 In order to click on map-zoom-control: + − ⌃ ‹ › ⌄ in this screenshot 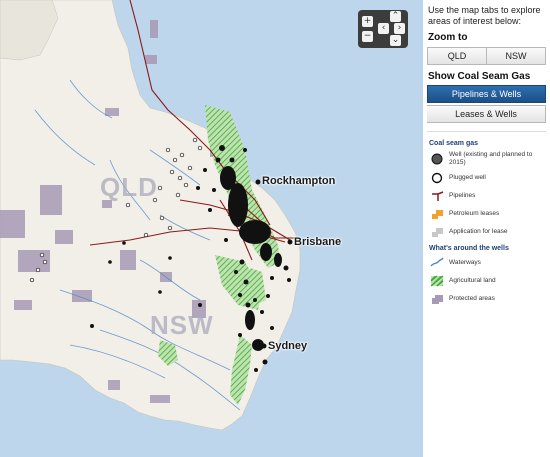, I will do `click(383, 29)`.